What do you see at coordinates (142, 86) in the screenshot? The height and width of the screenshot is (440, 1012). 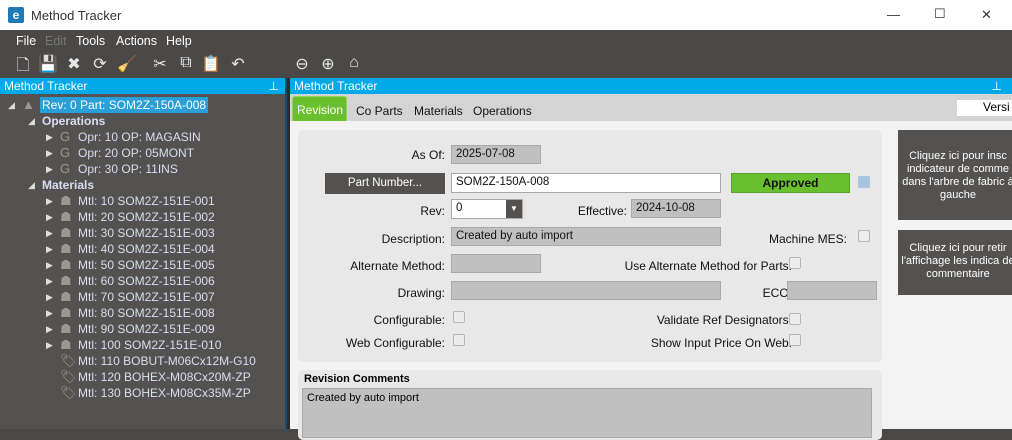 I see `tree-panel-header: Method Tracker ⊥` at bounding box center [142, 86].